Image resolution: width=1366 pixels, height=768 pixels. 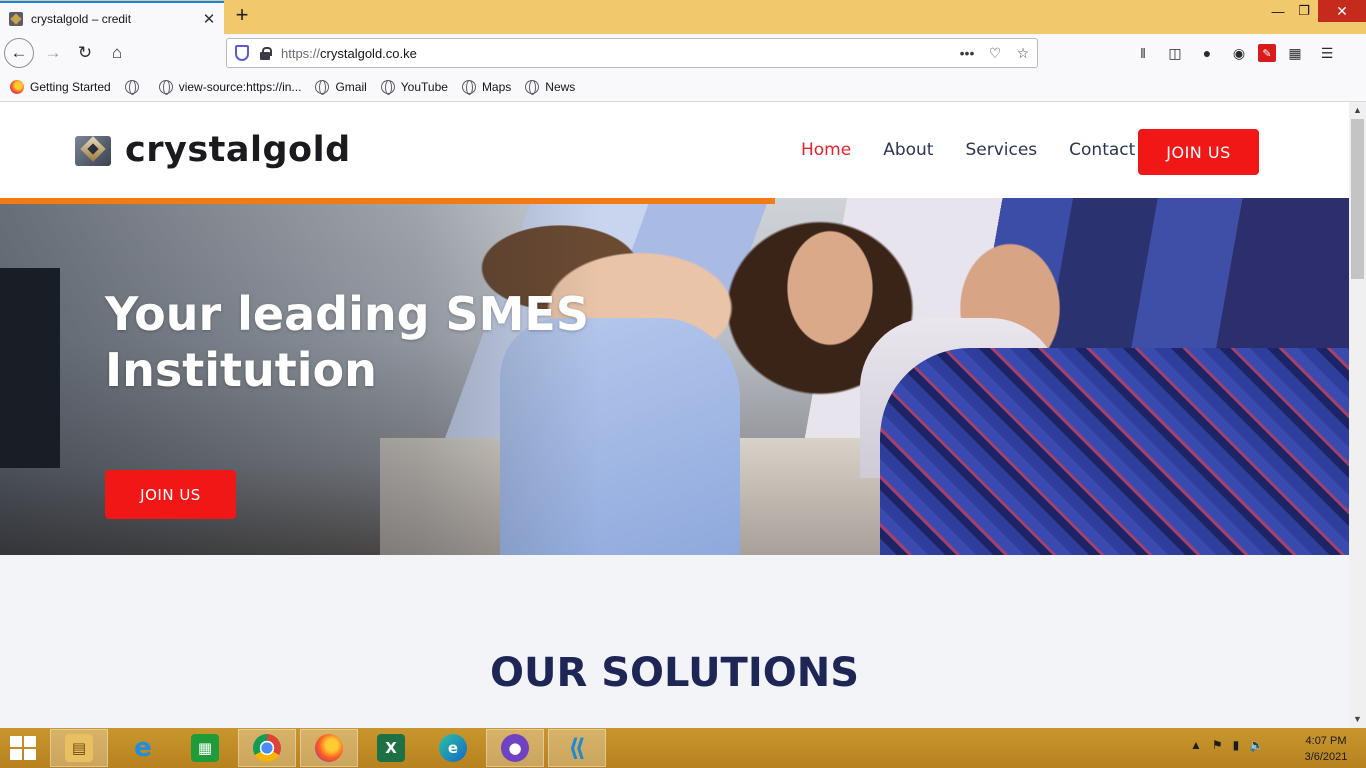 I want to click on taskbar-firefox, so click(x=329, y=748).